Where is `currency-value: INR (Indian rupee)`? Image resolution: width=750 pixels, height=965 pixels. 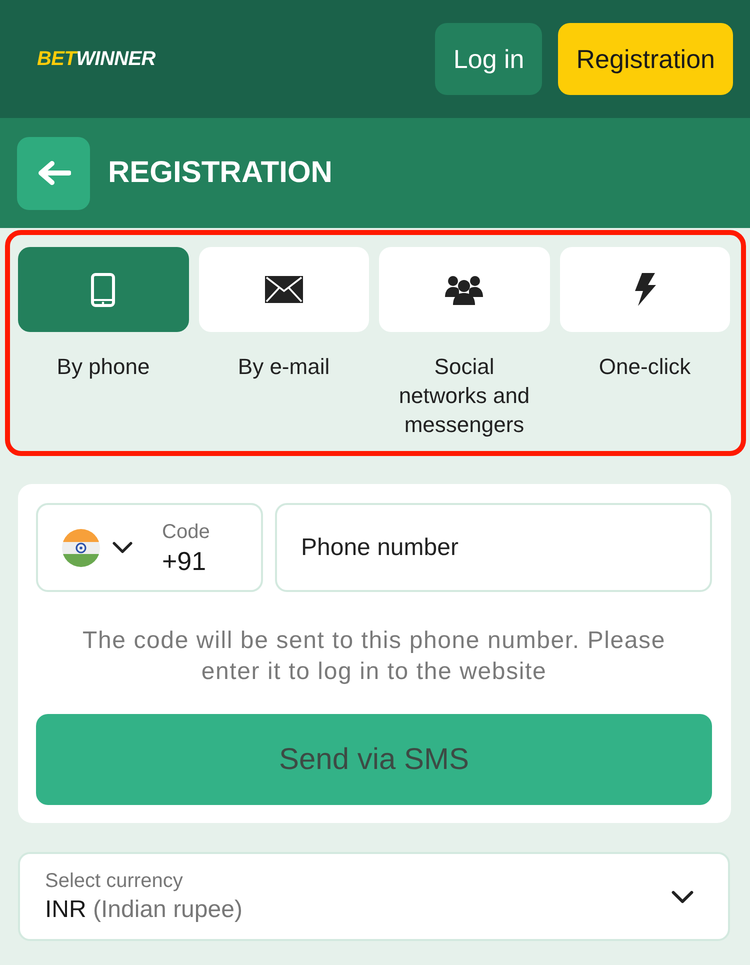
currency-value: INR (Indian rupee) is located at coordinates (143, 909).